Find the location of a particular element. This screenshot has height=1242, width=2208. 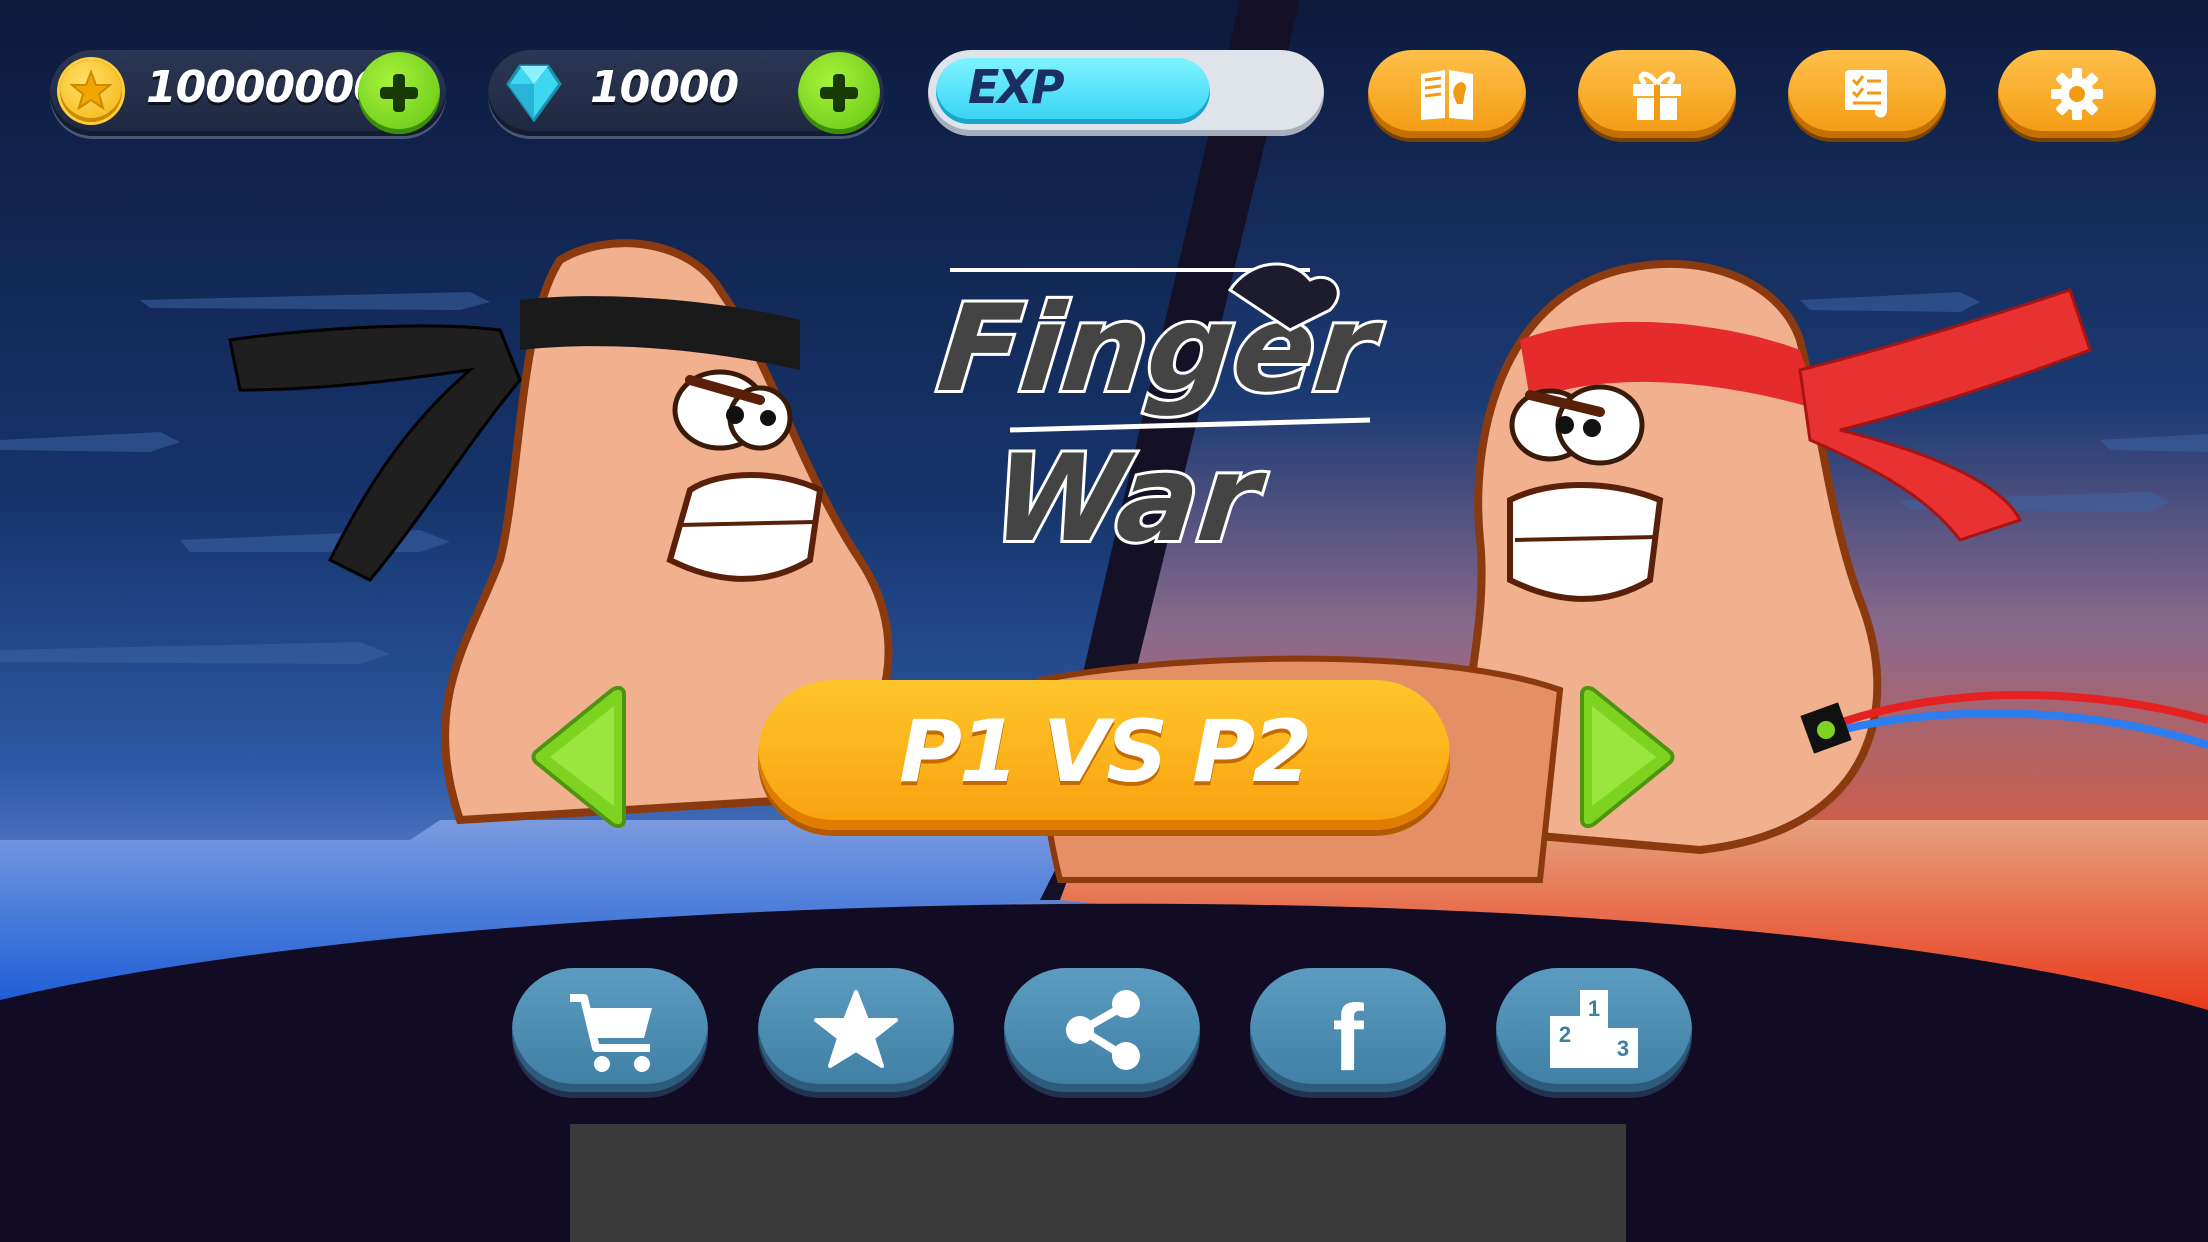

facebook-icon: f is located at coordinates (1348, 1037).